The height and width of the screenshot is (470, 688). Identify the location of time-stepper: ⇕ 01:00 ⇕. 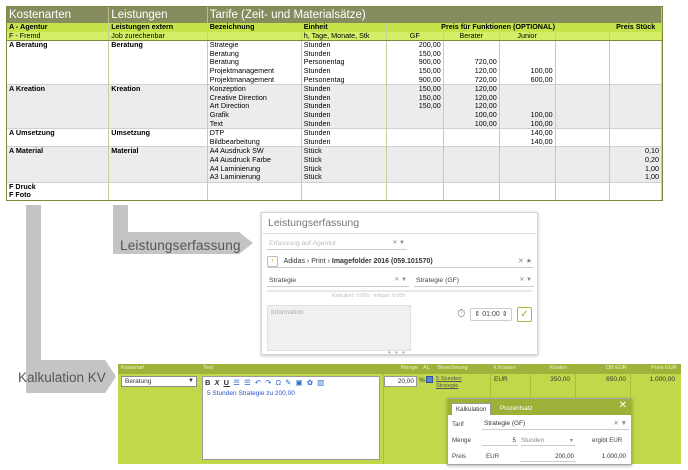
(491, 314).